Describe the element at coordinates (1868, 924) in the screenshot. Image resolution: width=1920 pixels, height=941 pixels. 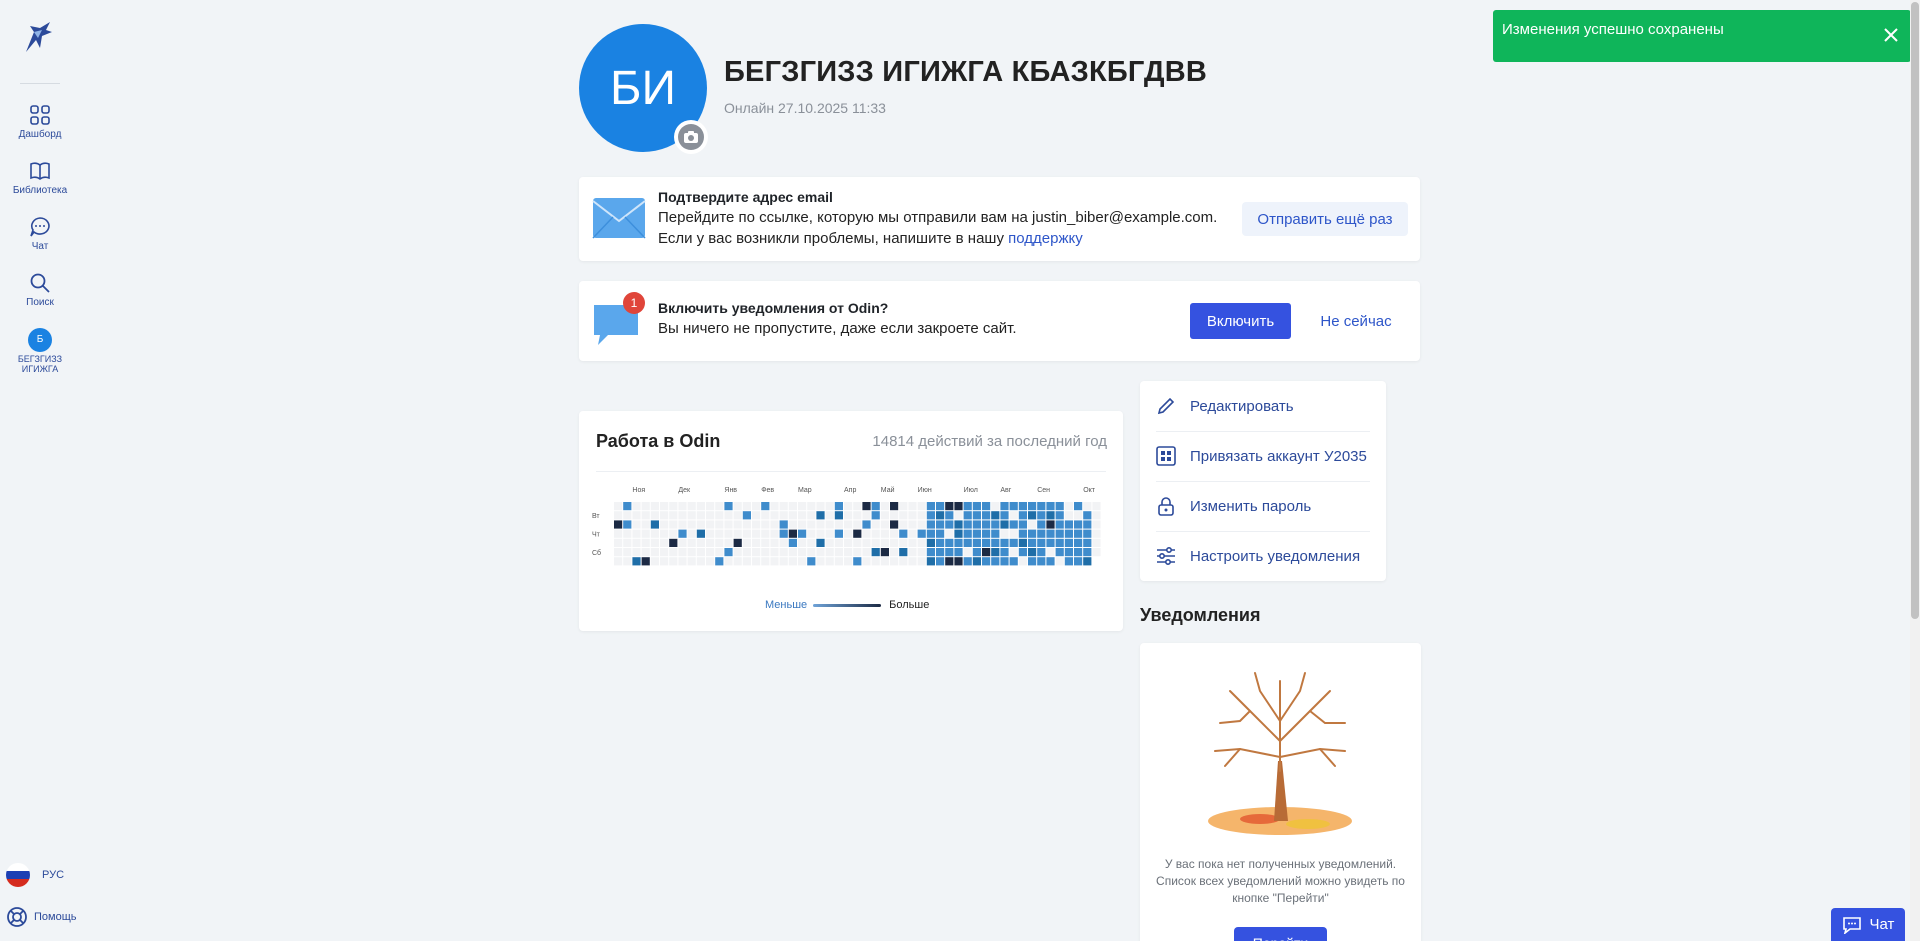
I see `chat-button: Чат` at that location.